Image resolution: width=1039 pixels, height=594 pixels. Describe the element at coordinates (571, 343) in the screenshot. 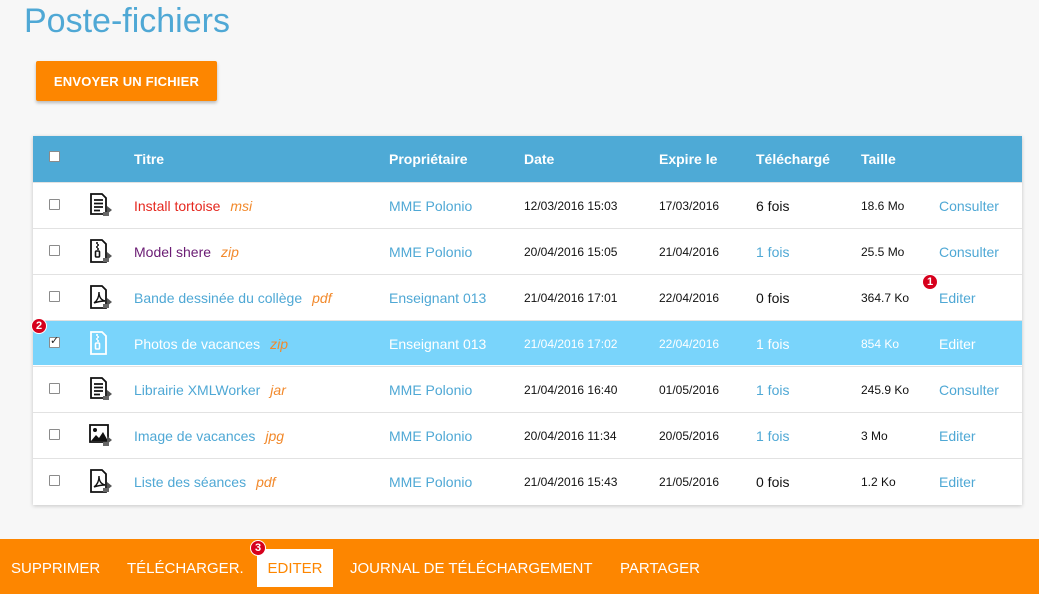

I see `date-cell: 21/04/2016 17:02` at that location.